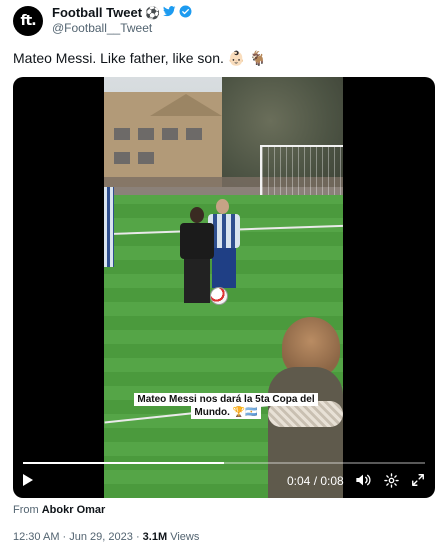 The height and width of the screenshot is (553, 448). I want to click on video-progress-bar, so click(224, 463).